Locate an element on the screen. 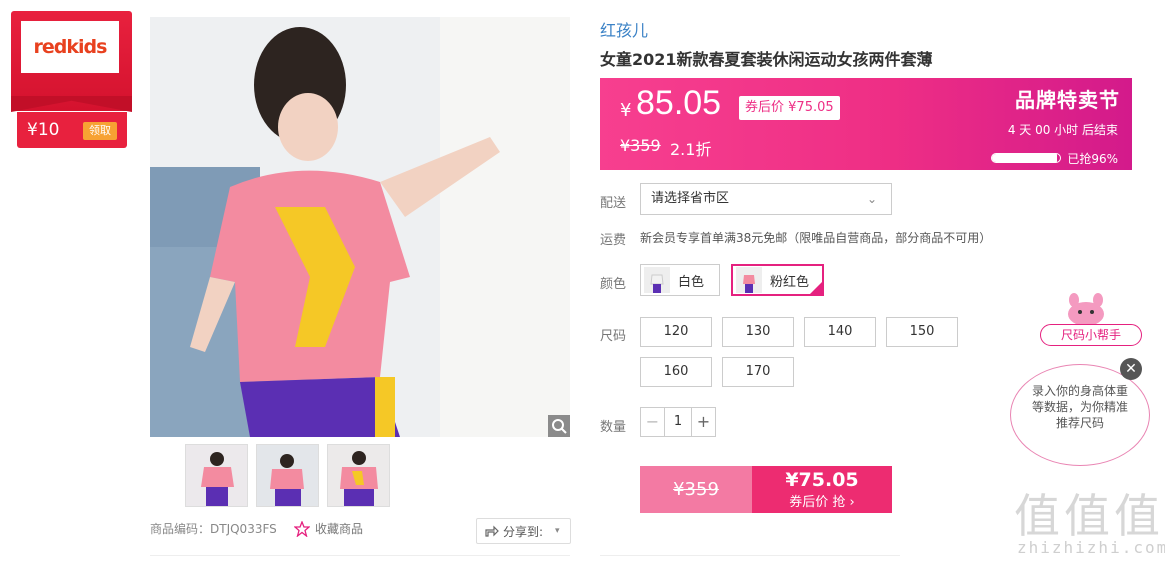  size-option-170: 170 is located at coordinates (758, 372).